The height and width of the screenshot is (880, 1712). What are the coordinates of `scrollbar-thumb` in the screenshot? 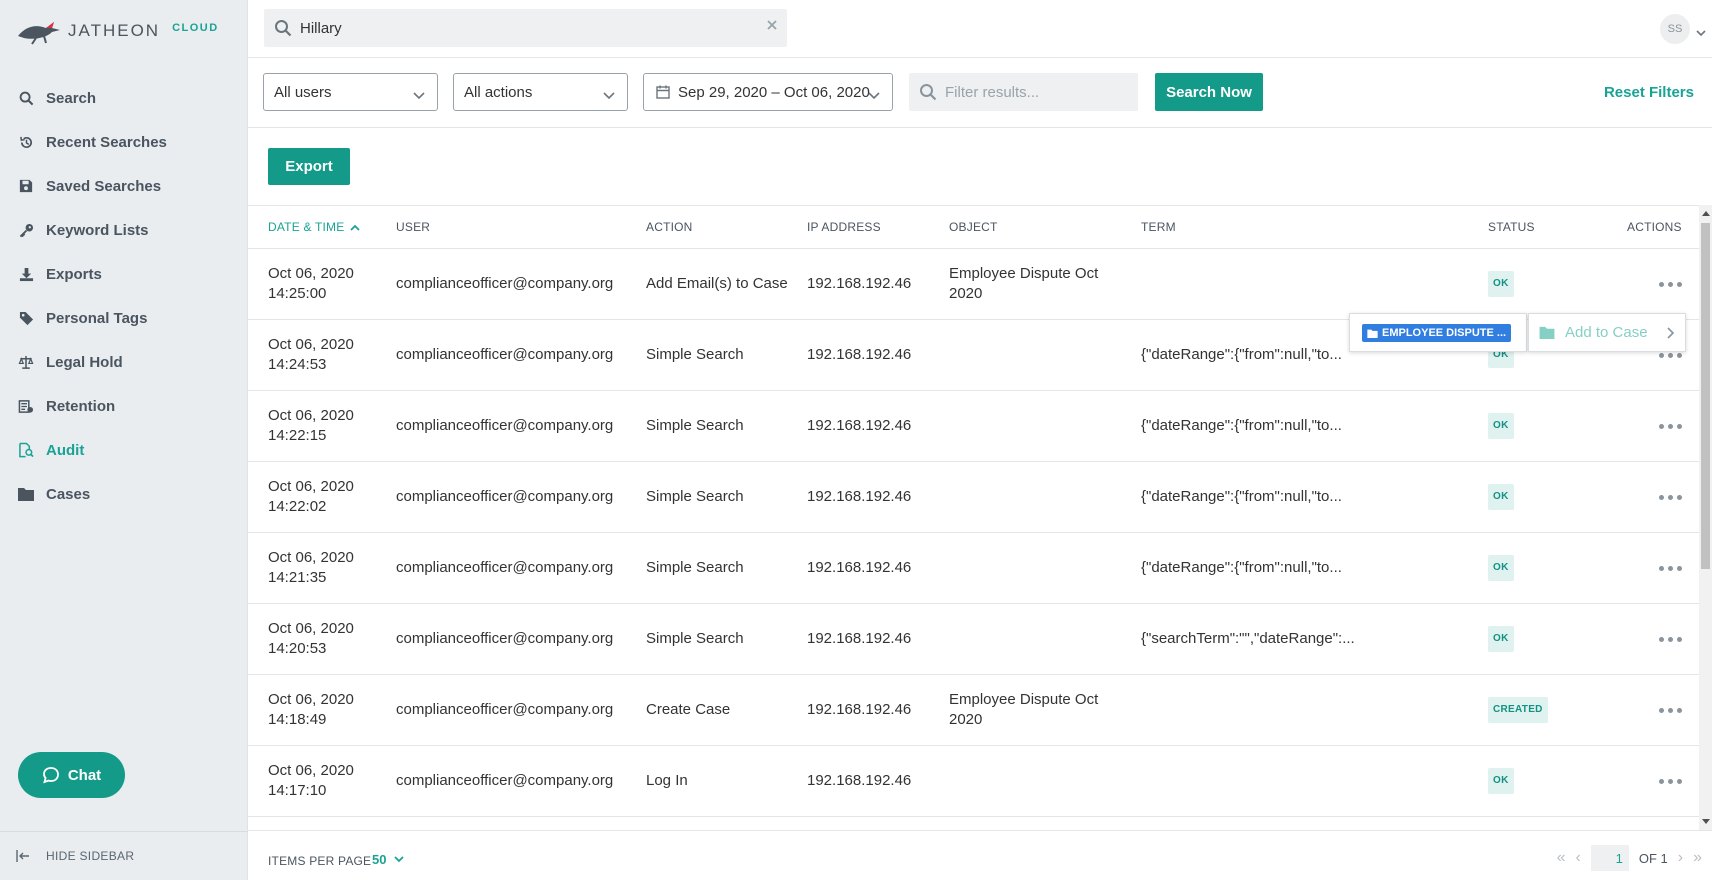 It's located at (1705, 396).